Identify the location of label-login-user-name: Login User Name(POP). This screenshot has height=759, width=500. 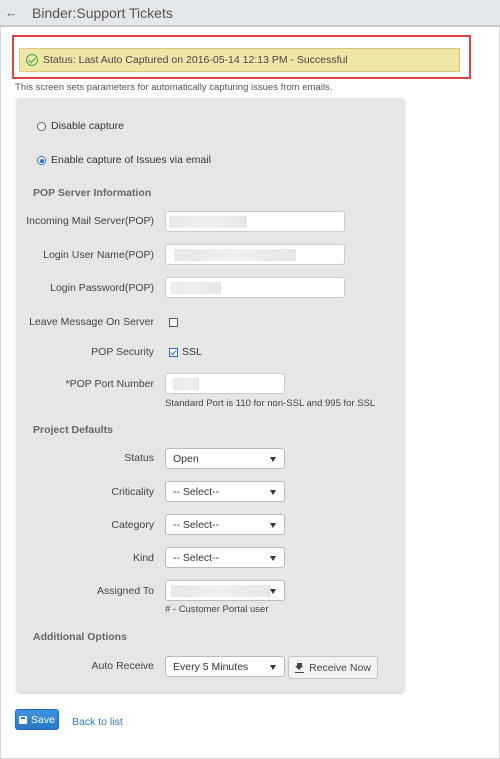
(98, 255).